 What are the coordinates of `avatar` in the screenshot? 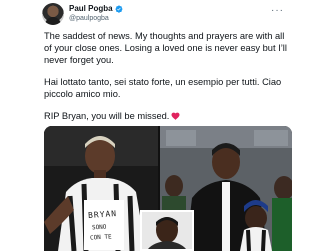 It's located at (53, 14).